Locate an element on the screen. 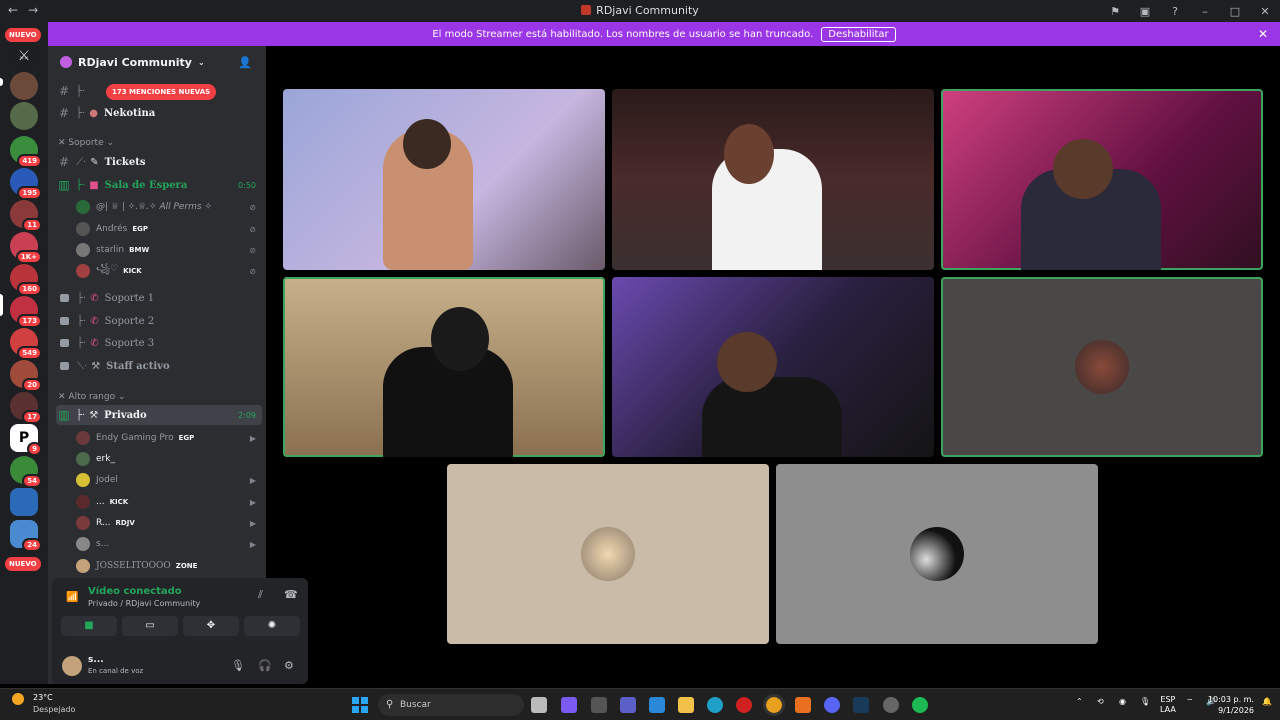 This screenshot has width=1280, height=720. disable-button: Deshabilitar is located at coordinates (858, 34).